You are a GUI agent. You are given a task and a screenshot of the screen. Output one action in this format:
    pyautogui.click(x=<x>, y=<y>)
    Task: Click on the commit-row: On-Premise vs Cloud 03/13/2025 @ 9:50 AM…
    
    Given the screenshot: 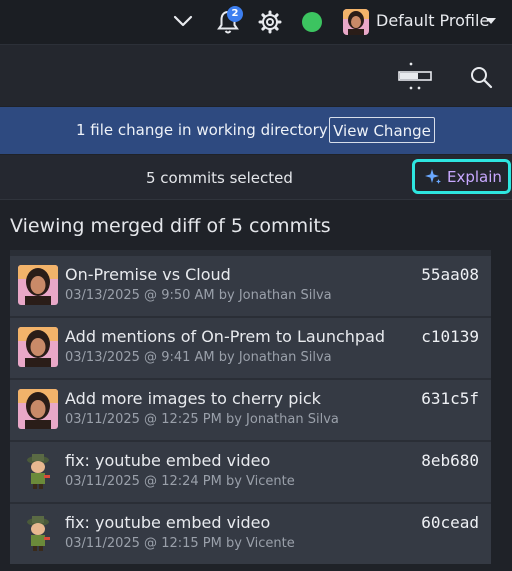 What is the action you would take?
    pyautogui.click(x=250, y=286)
    